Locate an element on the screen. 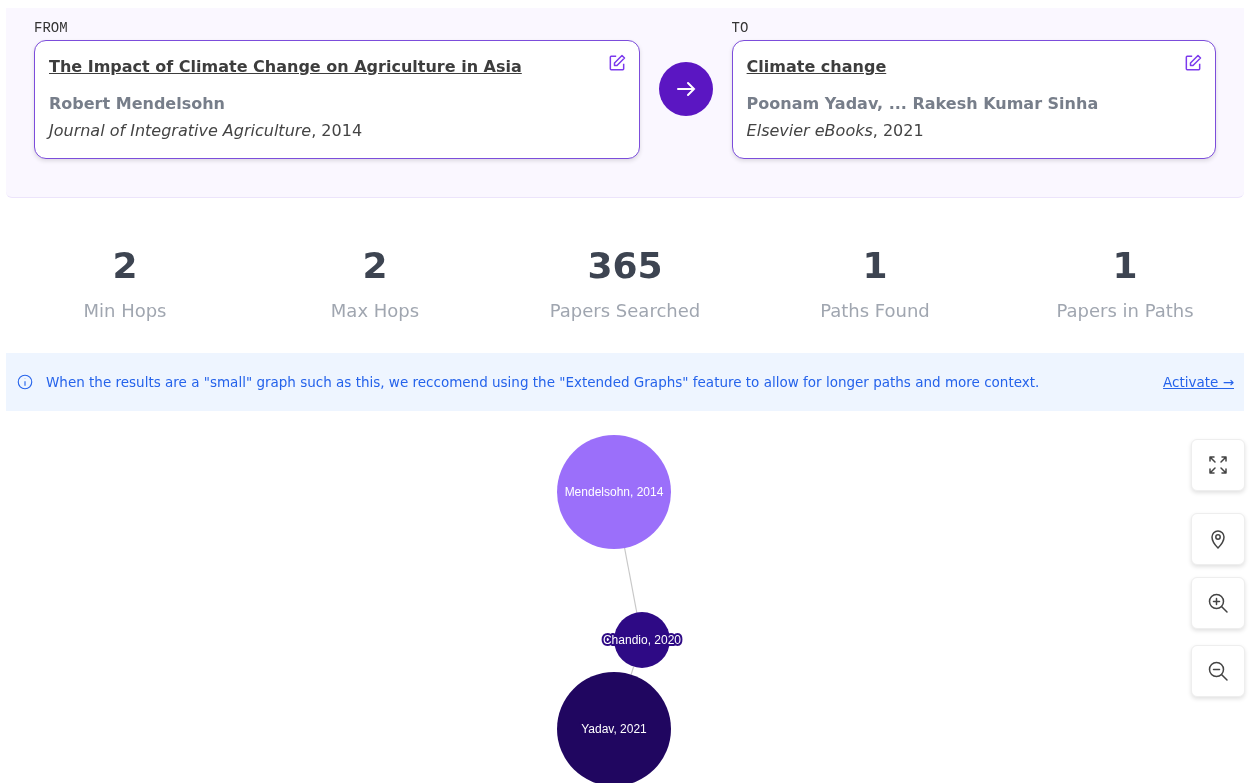 This screenshot has width=1250, height=784. paper-authors: Poonam Yadav, ... Rakesh Kumar Sinha is located at coordinates (923, 104).